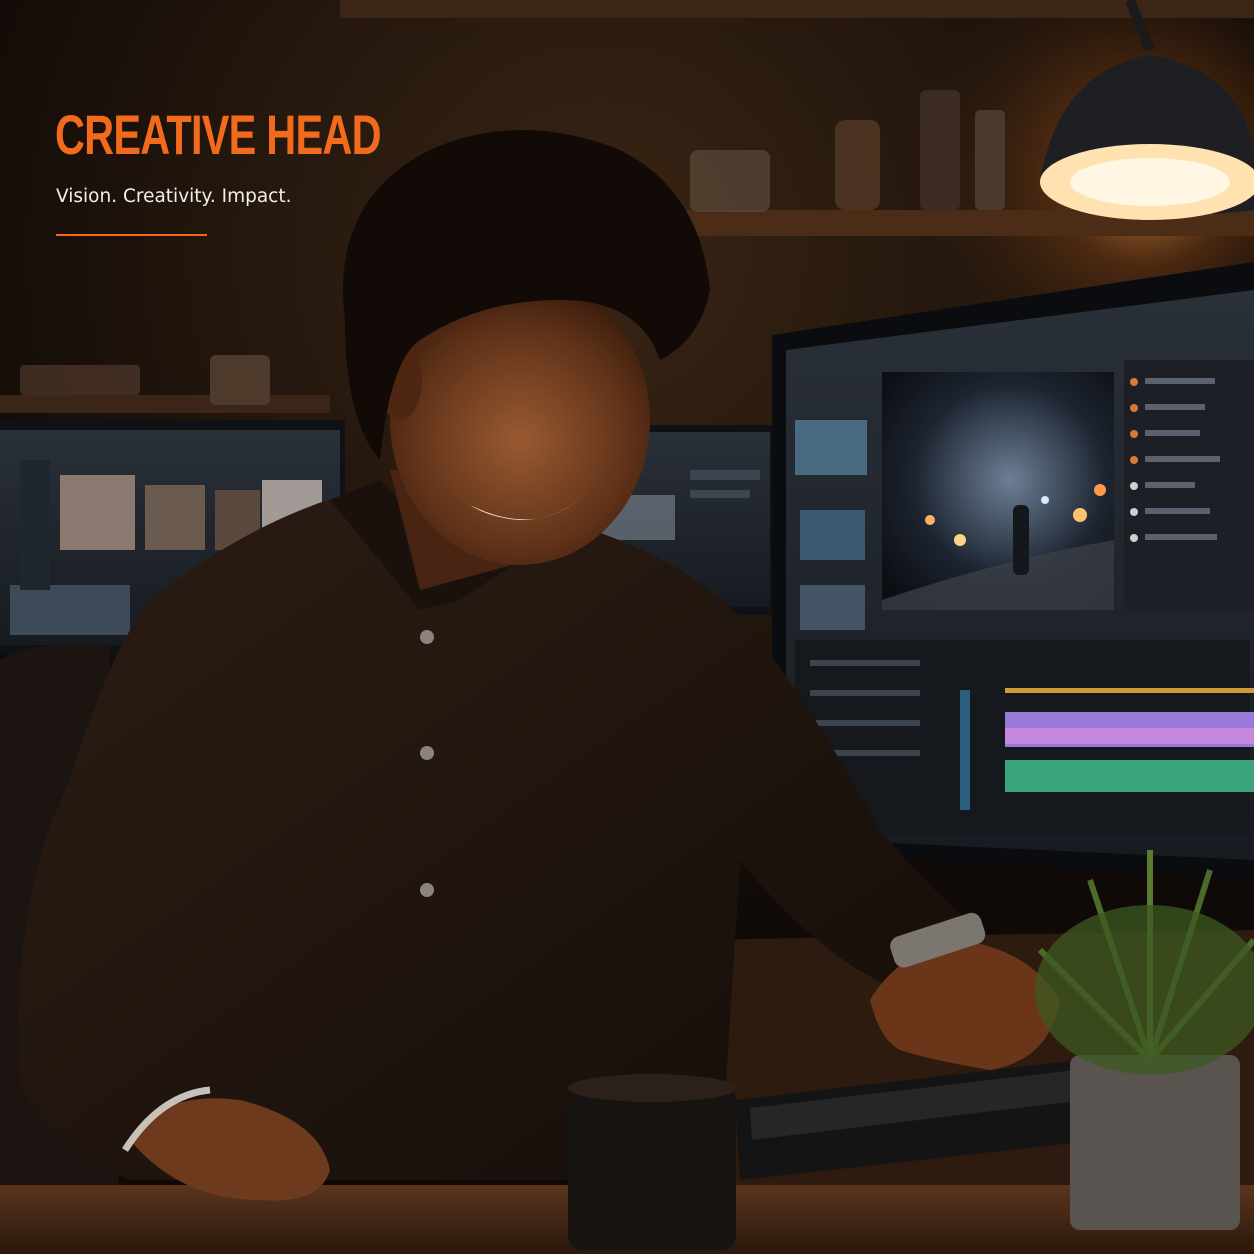 The height and width of the screenshot is (1254, 1254). What do you see at coordinates (174, 196) in the screenshot?
I see `tagline: Vision. Creativity. Impact.` at bounding box center [174, 196].